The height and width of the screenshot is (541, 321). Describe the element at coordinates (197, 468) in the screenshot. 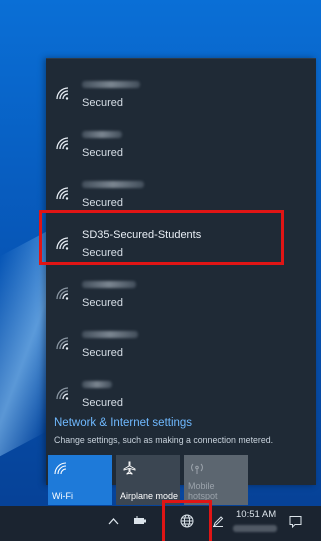

I see `mobile-hotspot-icon` at that location.